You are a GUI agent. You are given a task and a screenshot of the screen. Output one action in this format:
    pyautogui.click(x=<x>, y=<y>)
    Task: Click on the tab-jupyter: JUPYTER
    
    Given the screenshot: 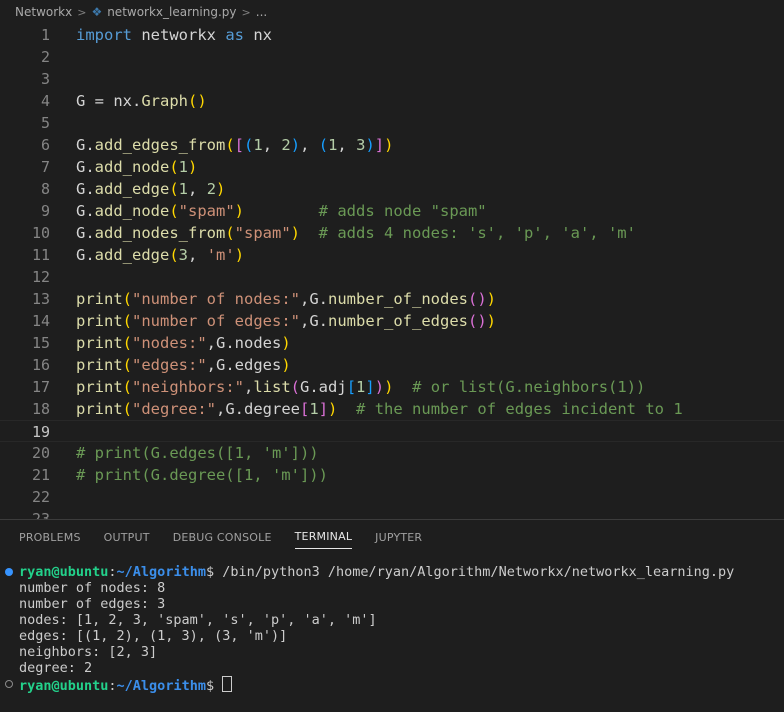 What is the action you would take?
    pyautogui.click(x=398, y=537)
    